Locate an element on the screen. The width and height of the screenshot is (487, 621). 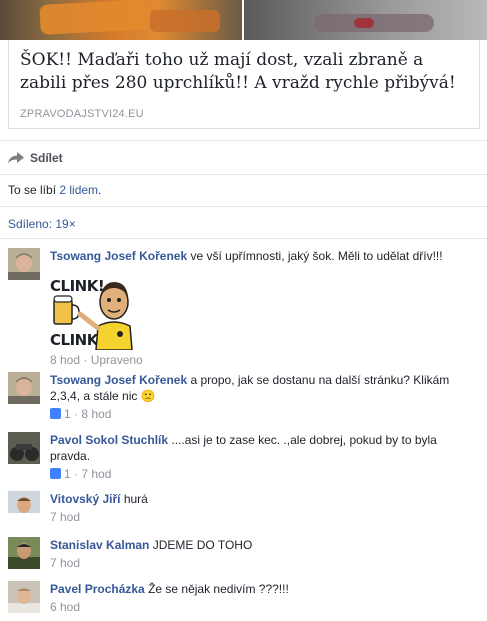
comment-text: hurá is located at coordinates (134, 499).